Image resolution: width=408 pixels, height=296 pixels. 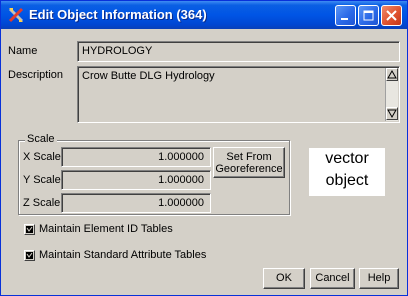 I want to click on x-scale-input: 1.000000, so click(x=136, y=157).